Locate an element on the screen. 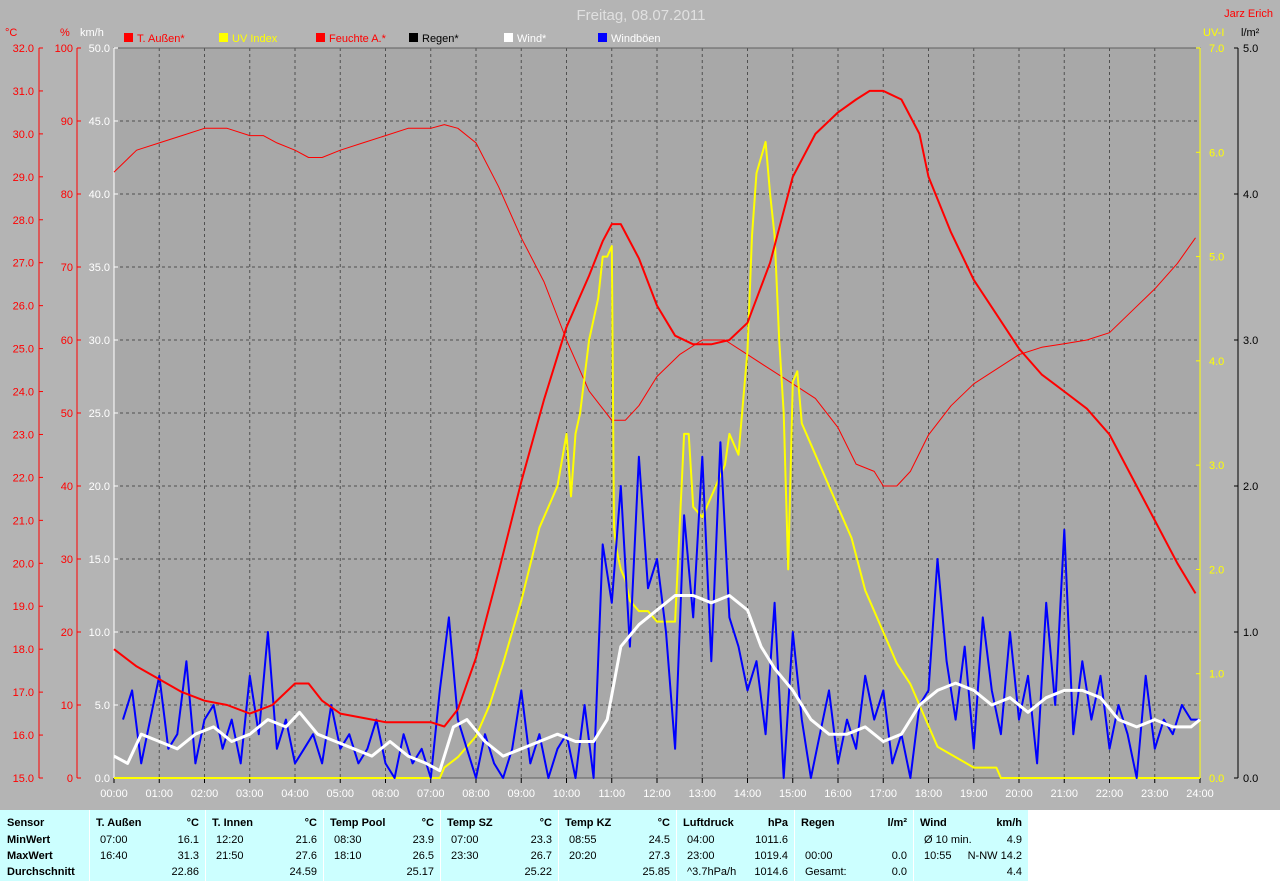 This screenshot has height=881, width=1280. wind-tick-label: 50.0 is located at coordinates (99, 49).